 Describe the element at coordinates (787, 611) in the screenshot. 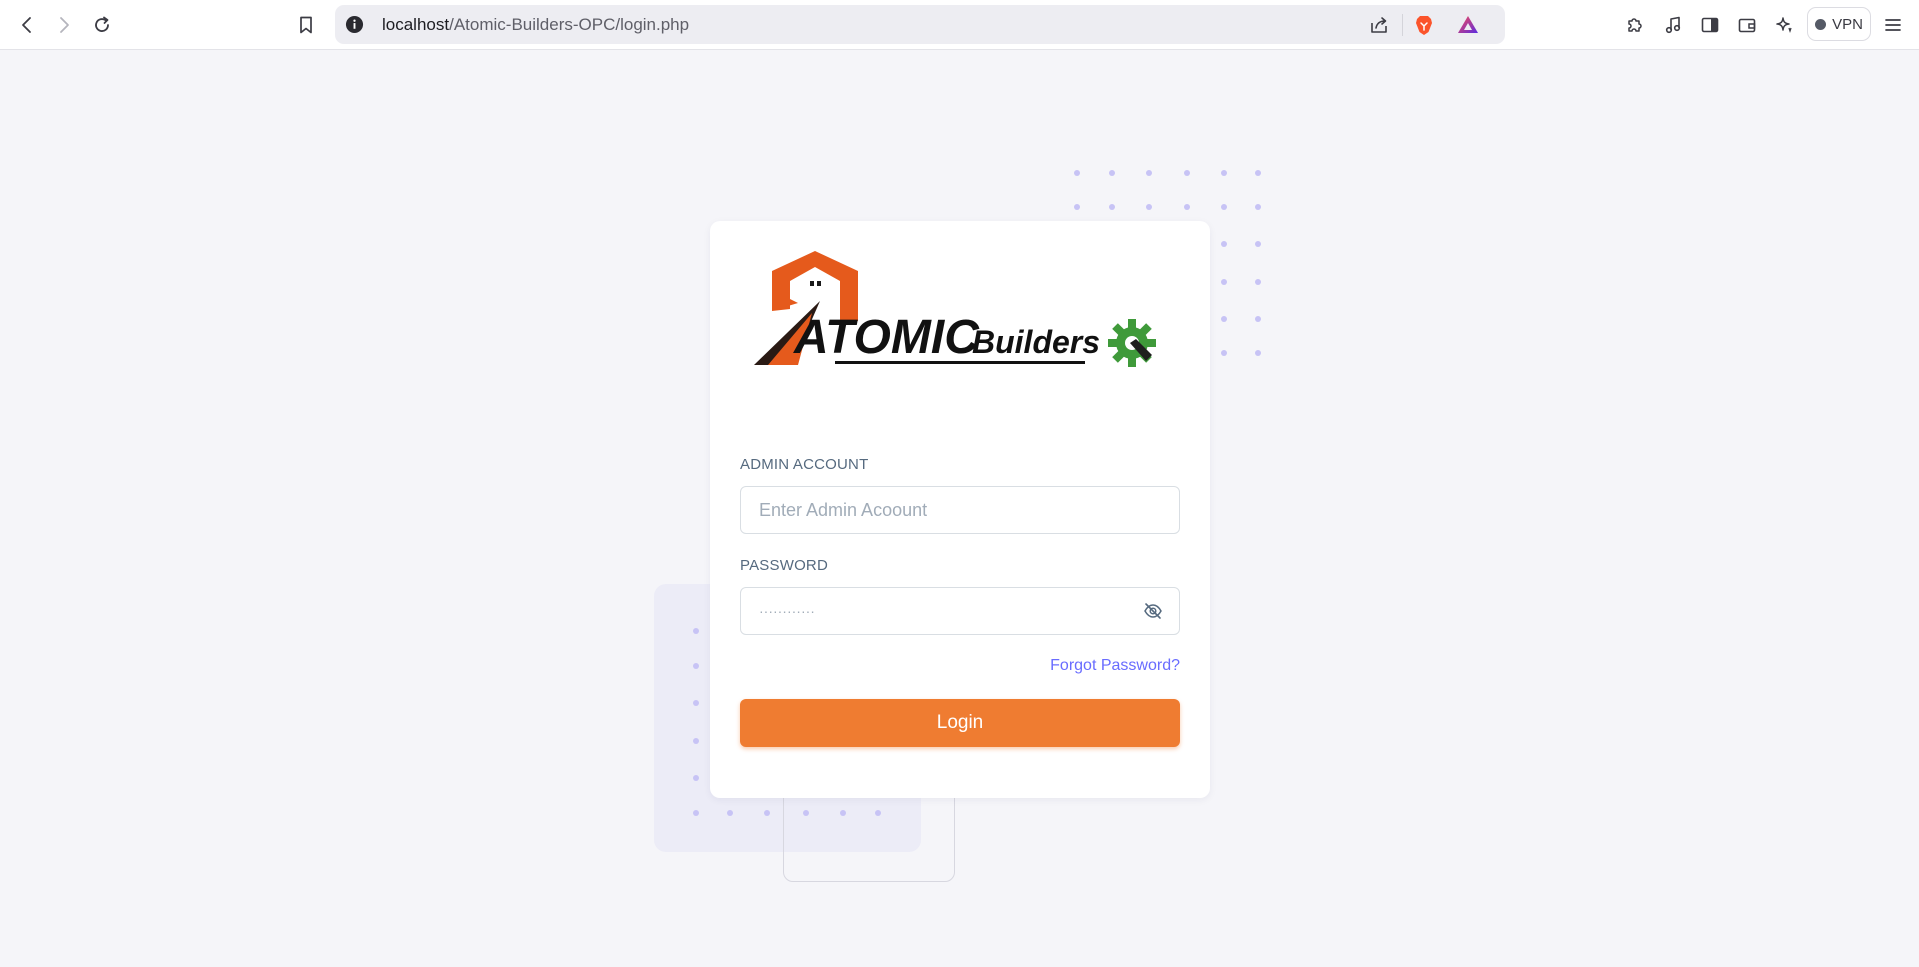

I see `password-placeholder-dots: ············` at that location.